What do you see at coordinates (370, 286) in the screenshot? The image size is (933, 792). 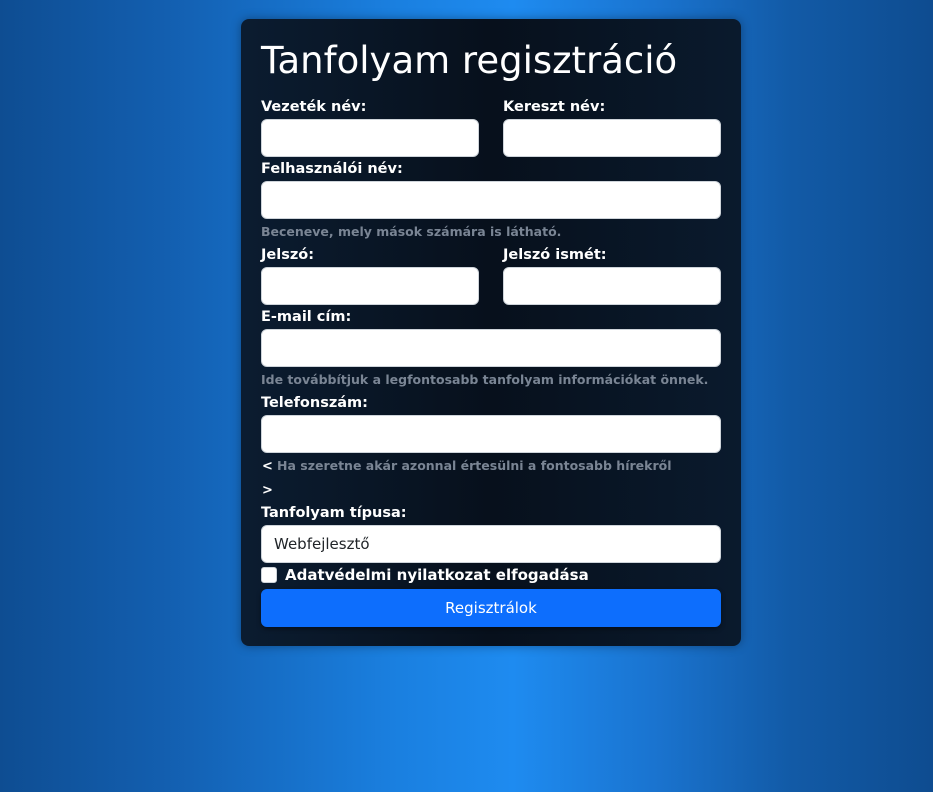 I see `password-input` at bounding box center [370, 286].